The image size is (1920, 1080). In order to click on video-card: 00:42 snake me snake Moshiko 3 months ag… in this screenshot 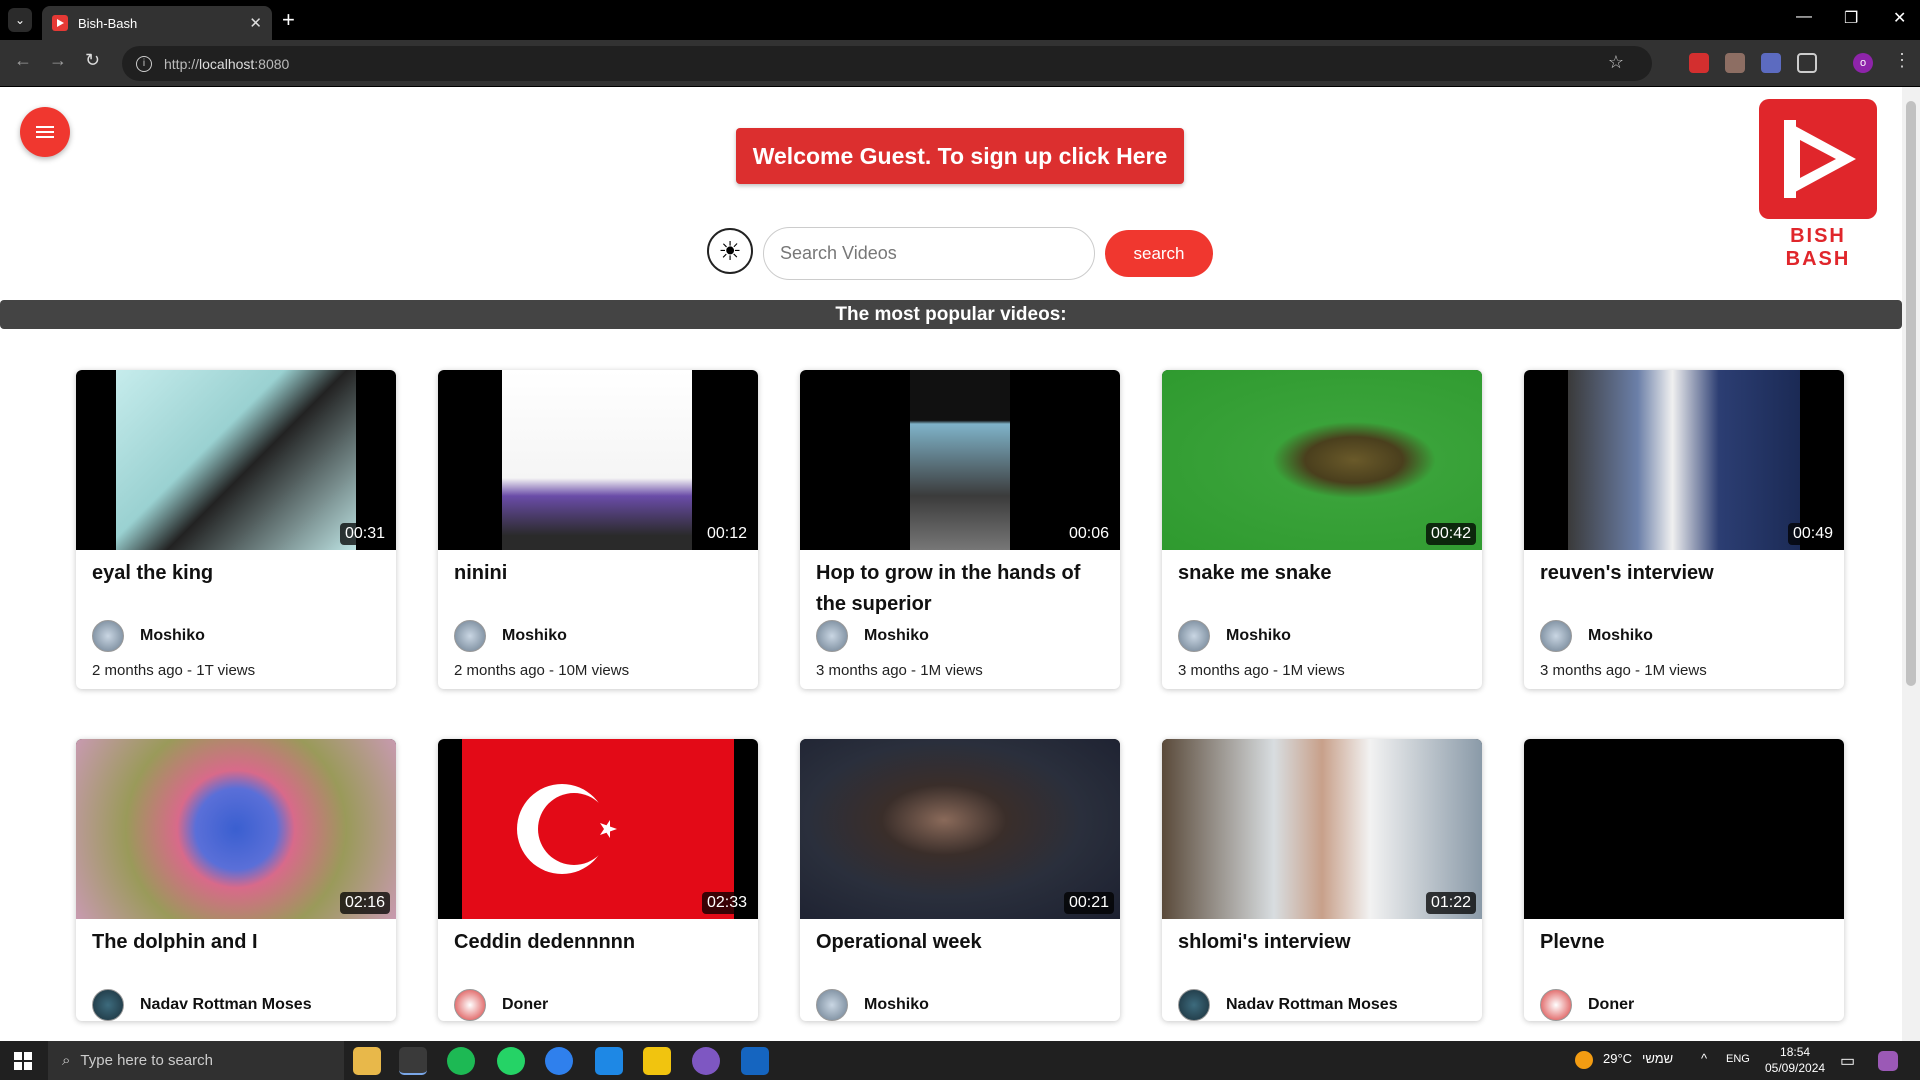, I will do `click(1322, 529)`.